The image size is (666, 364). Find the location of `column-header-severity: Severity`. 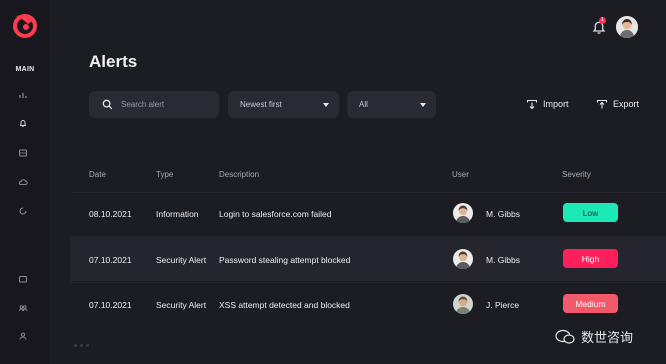

column-header-severity: Severity is located at coordinates (576, 174).